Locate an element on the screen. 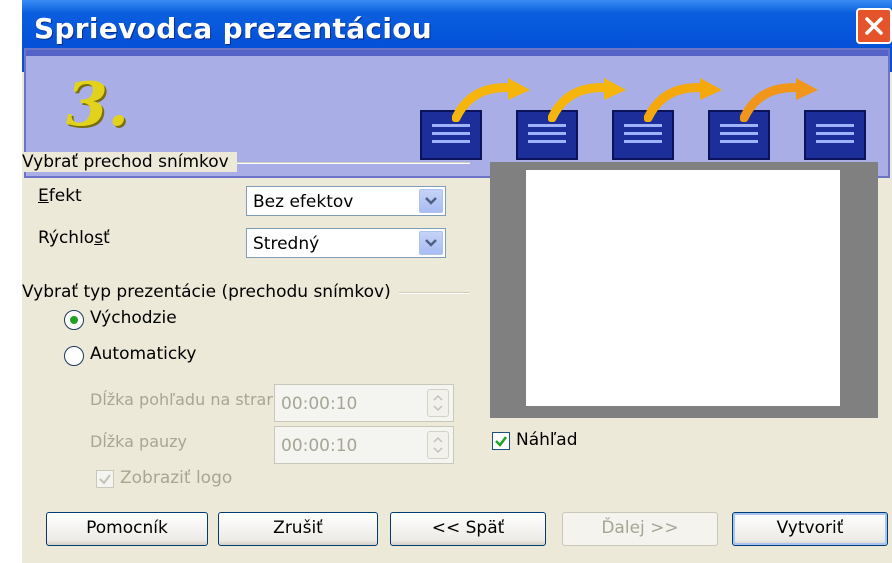 The width and height of the screenshot is (892, 563). show-logo-checkbox is located at coordinates (105, 479).